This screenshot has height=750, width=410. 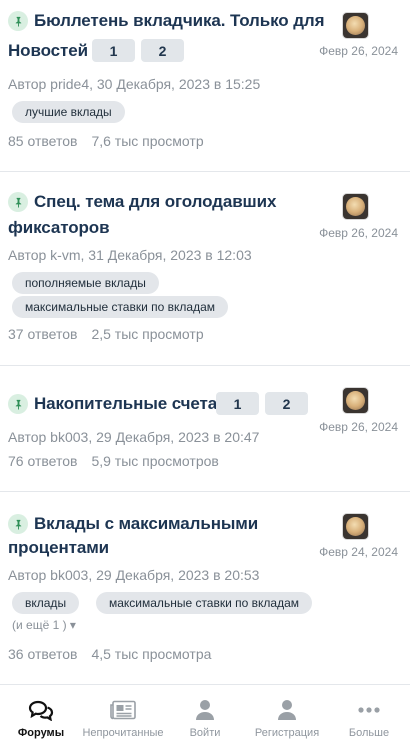 What do you see at coordinates (43, 461) in the screenshot?
I see `reply-count: 76 ответов` at bounding box center [43, 461].